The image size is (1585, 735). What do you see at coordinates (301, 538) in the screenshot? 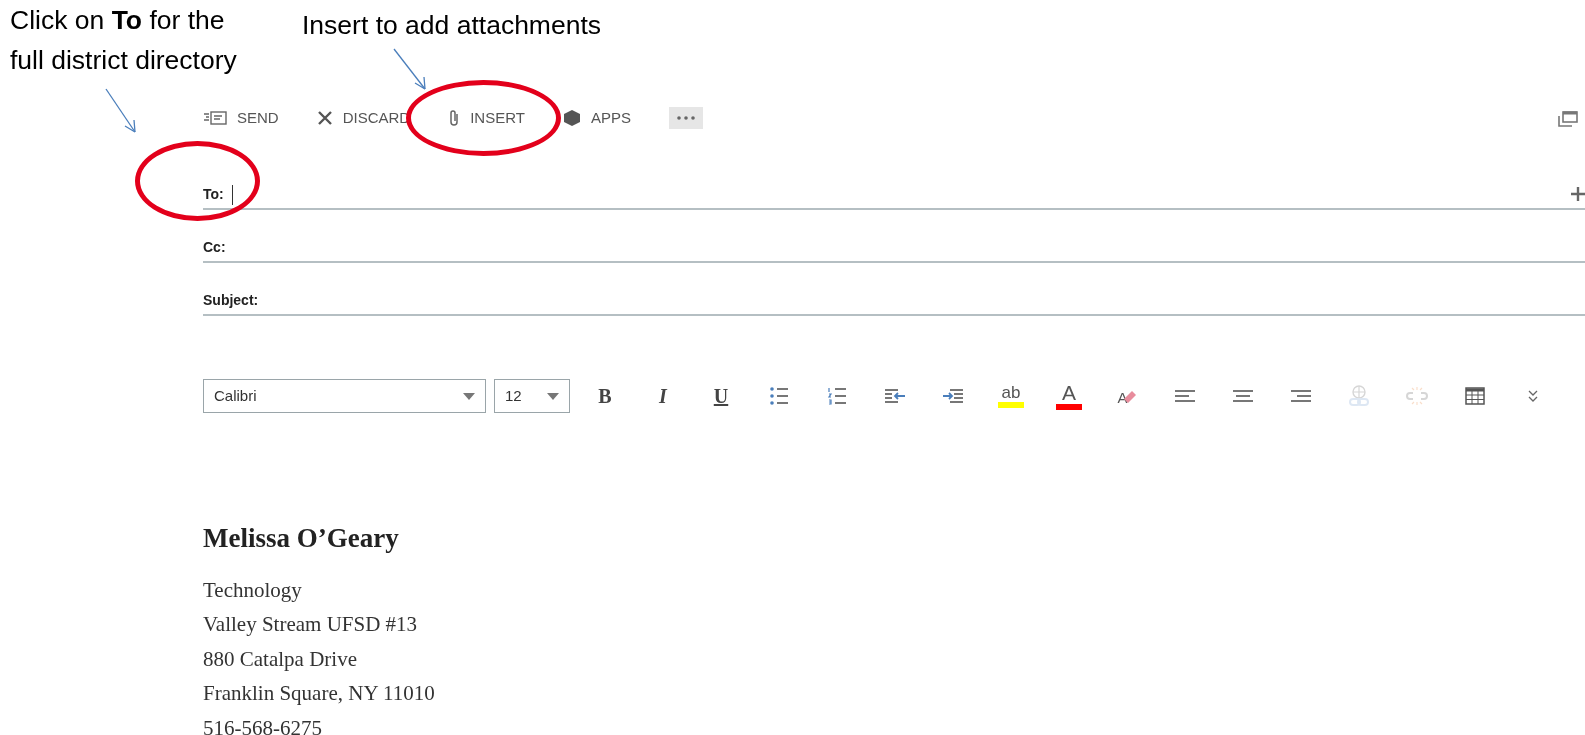
I see `signature-name: Melissa O’Geary` at bounding box center [301, 538].